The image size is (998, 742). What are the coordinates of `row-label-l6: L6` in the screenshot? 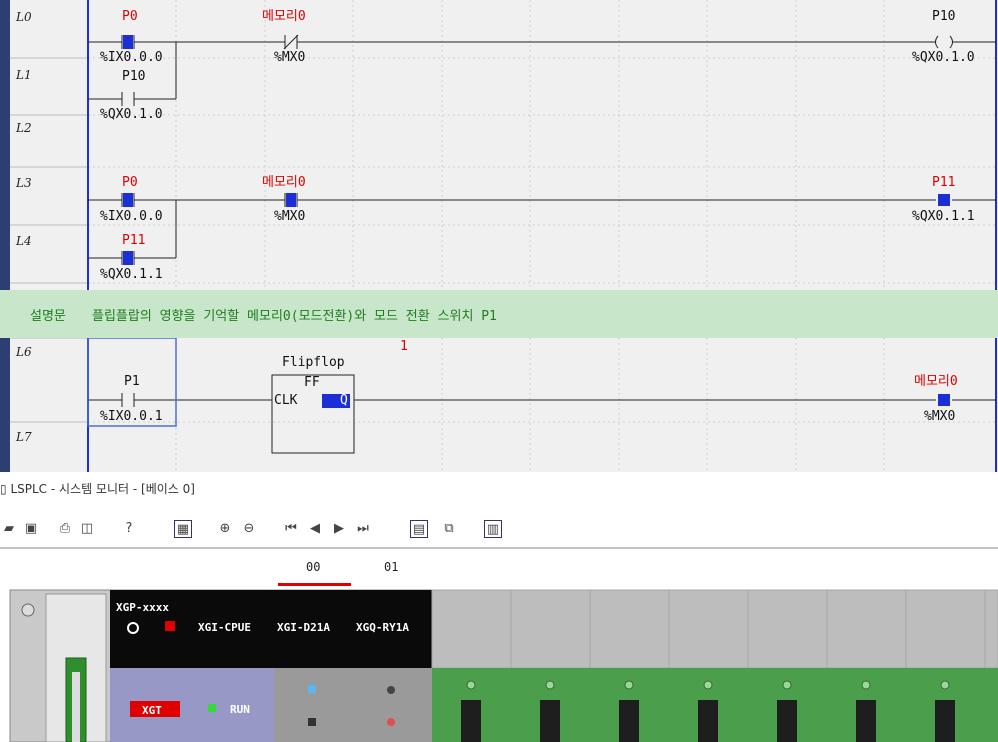 It's located at (24, 352).